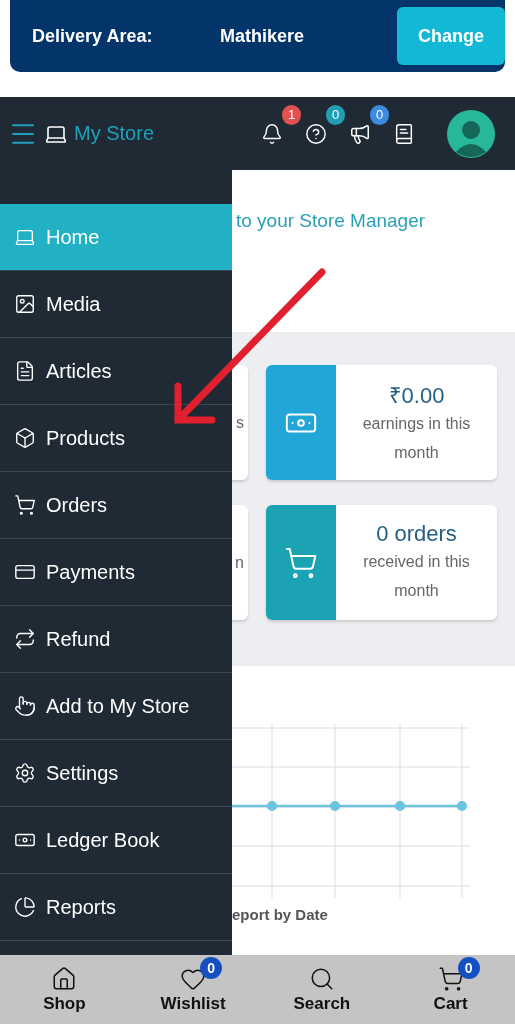  What do you see at coordinates (308, 36) in the screenshot?
I see `delivery-area: Mathikere` at bounding box center [308, 36].